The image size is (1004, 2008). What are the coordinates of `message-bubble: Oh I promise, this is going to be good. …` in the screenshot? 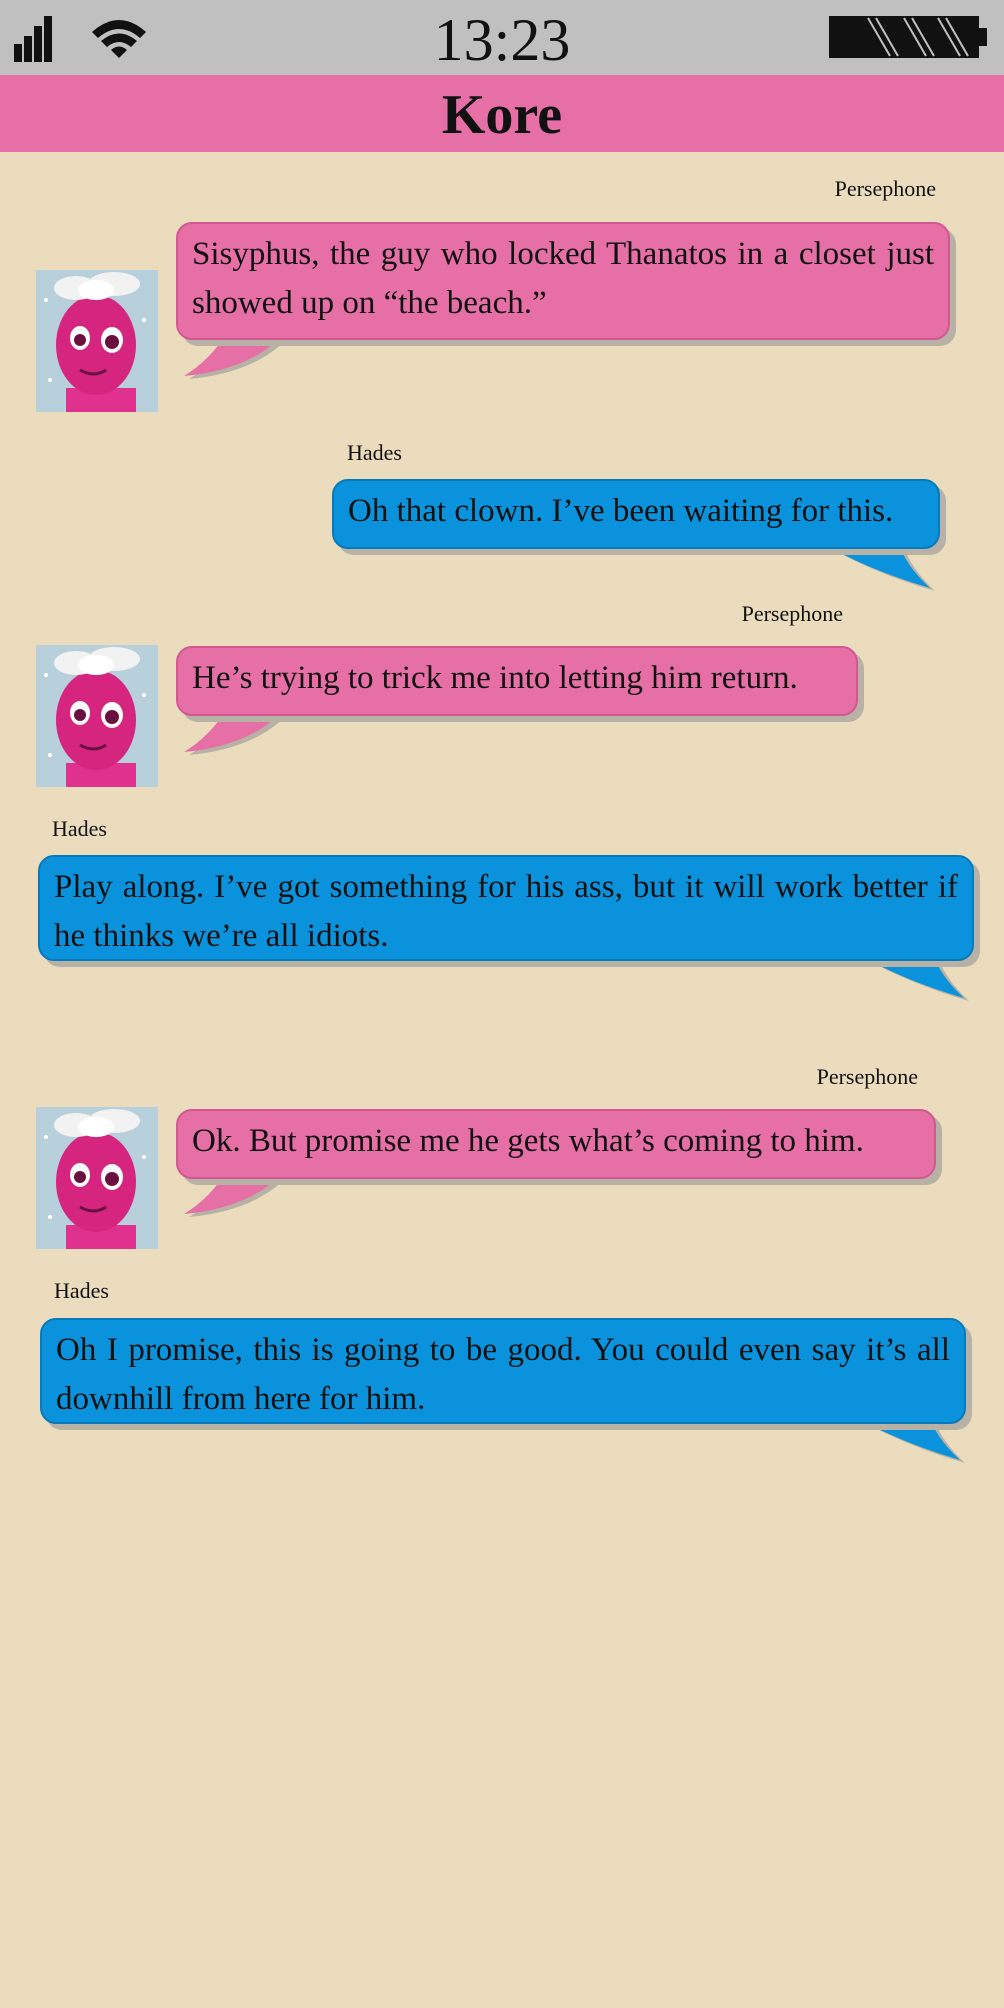 It's located at (503, 1371).